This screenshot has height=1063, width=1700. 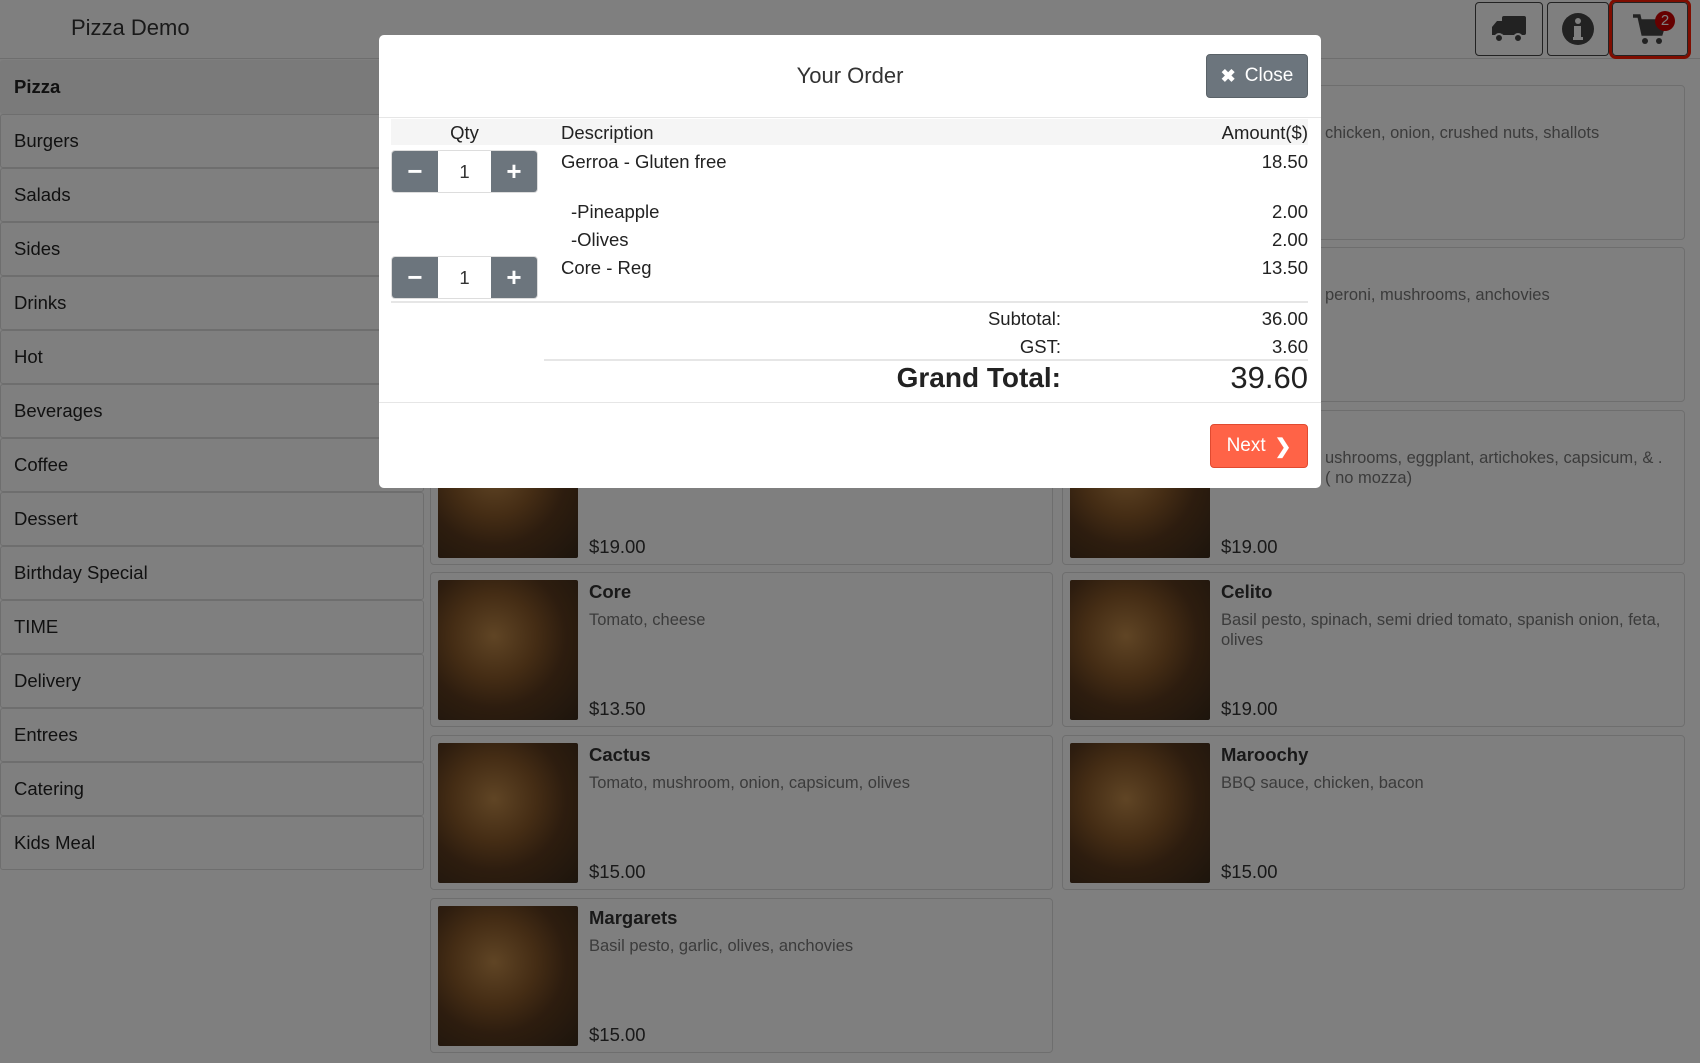 I want to click on item-description: Core - Reg, so click(x=606, y=267).